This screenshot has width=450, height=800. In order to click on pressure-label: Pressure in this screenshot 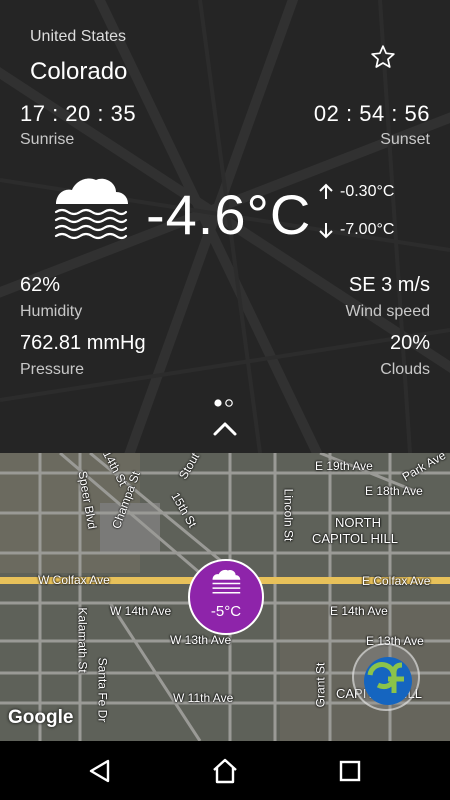, I will do `click(52, 369)`.